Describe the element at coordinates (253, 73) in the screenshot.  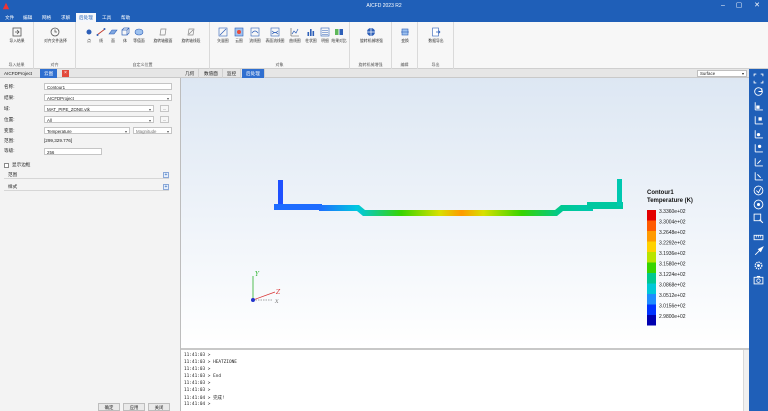
I see `tab-postprocess: 后处理` at that location.